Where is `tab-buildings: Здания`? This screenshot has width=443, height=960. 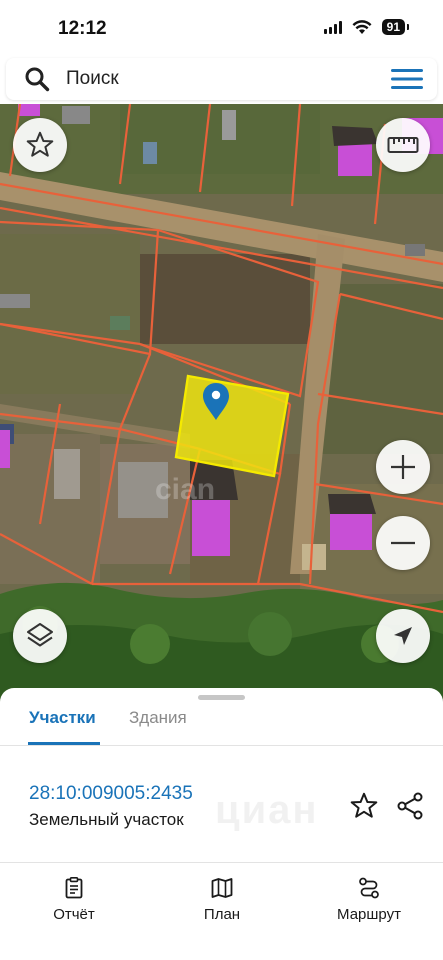
tab-buildings: Здания is located at coordinates (158, 718).